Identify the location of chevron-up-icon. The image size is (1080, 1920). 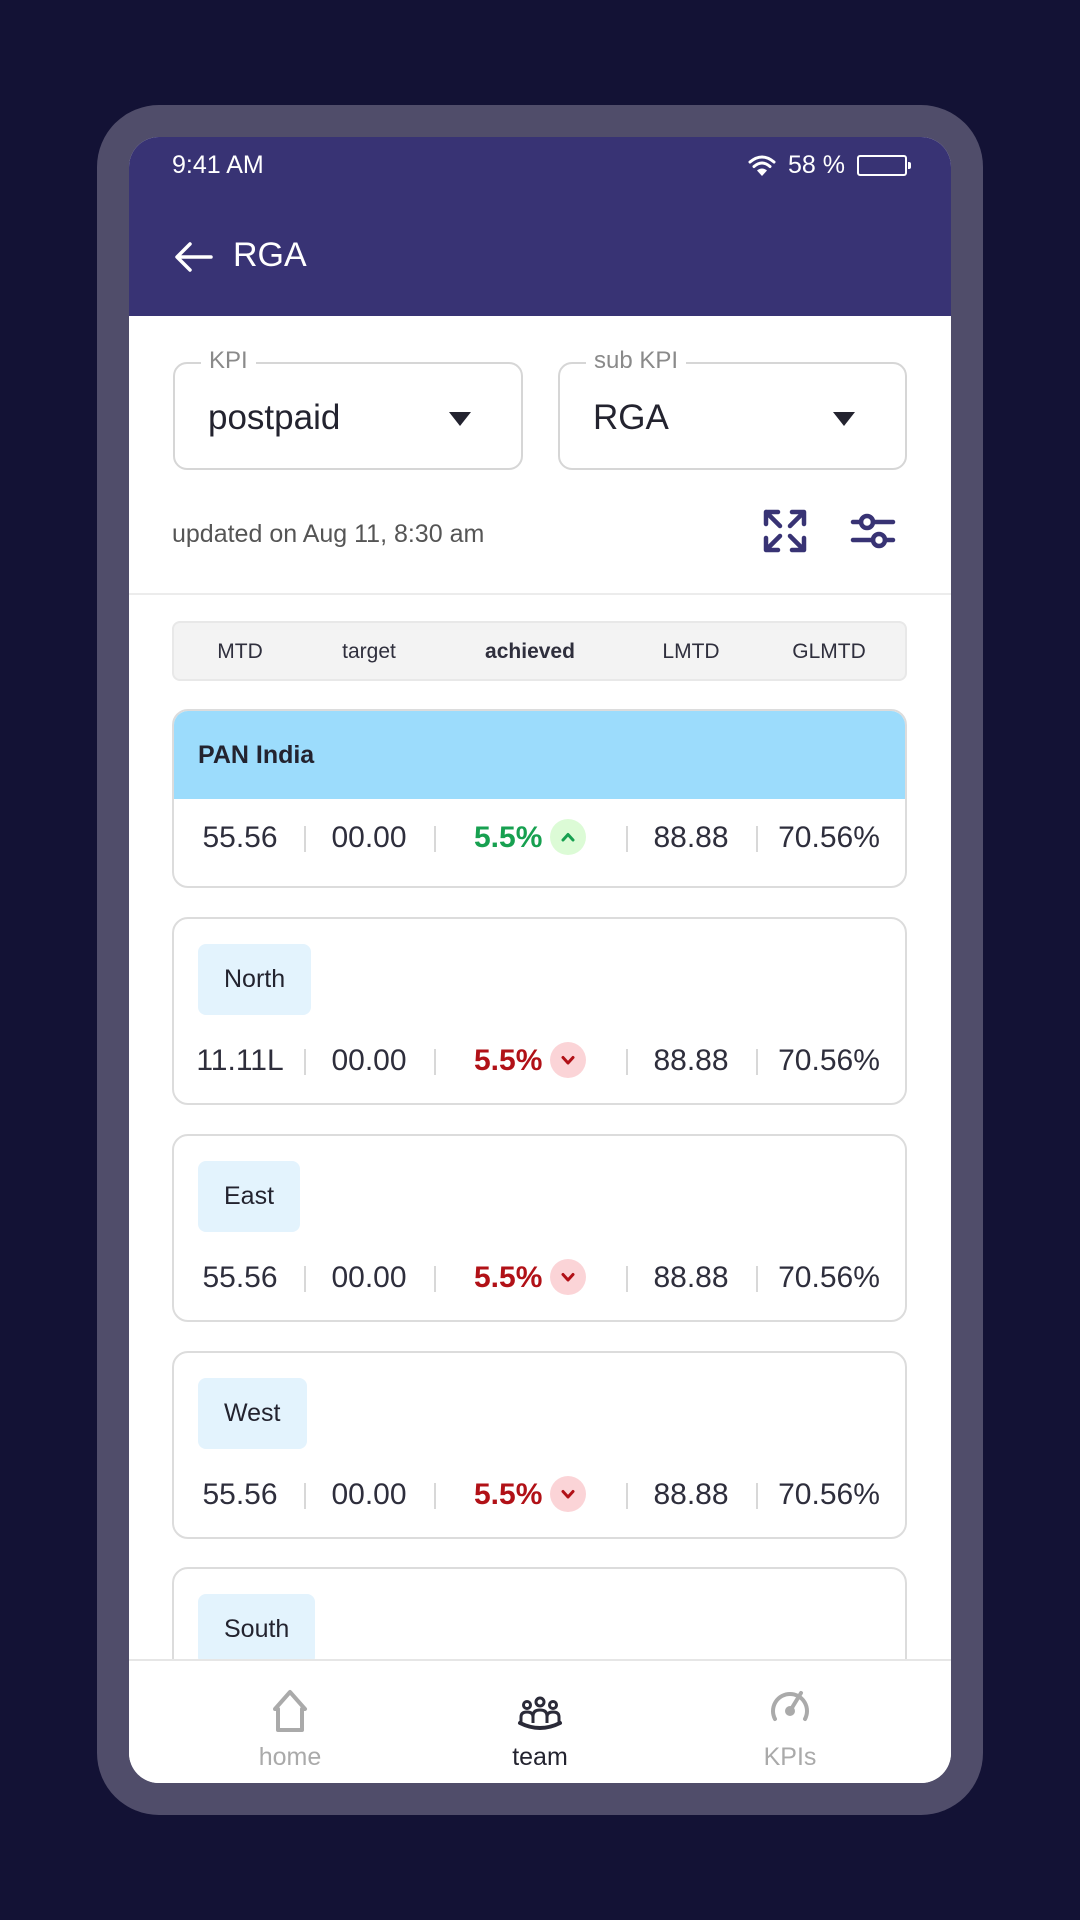
(568, 837).